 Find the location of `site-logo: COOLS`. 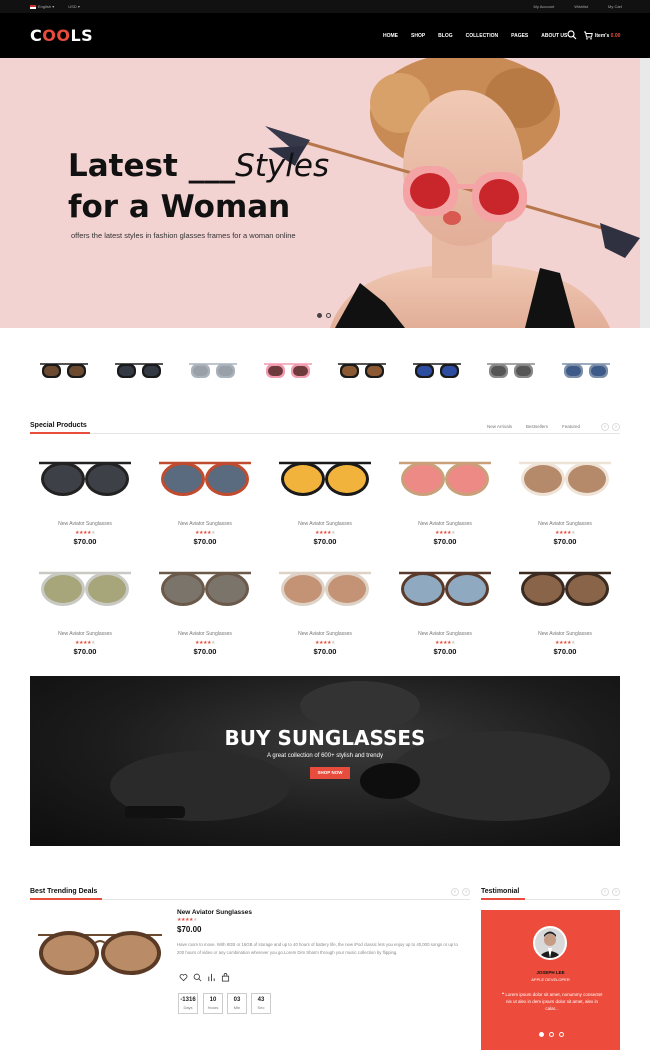

site-logo: COOLS is located at coordinates (61, 35).